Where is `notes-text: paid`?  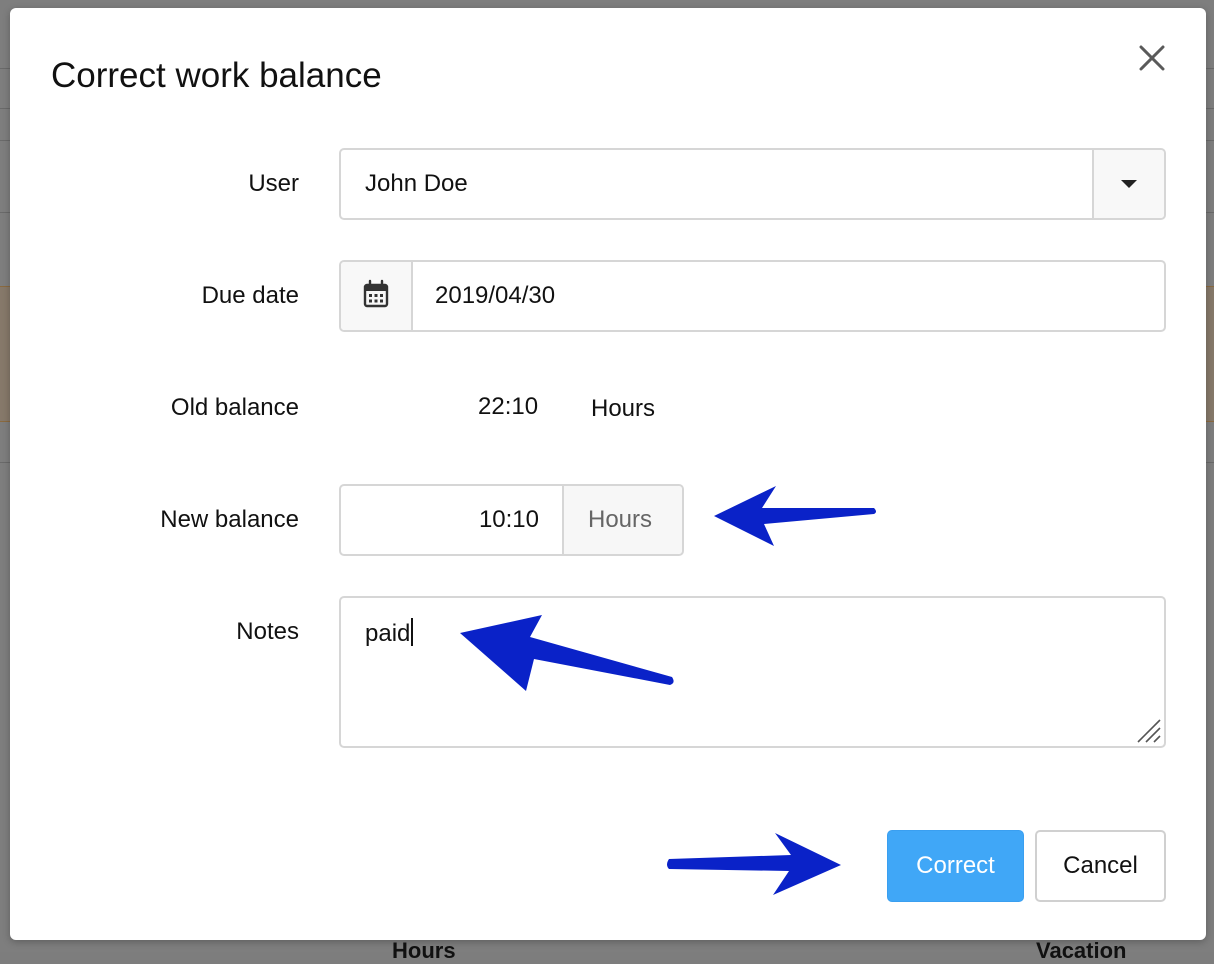
notes-text: paid is located at coordinates (388, 633).